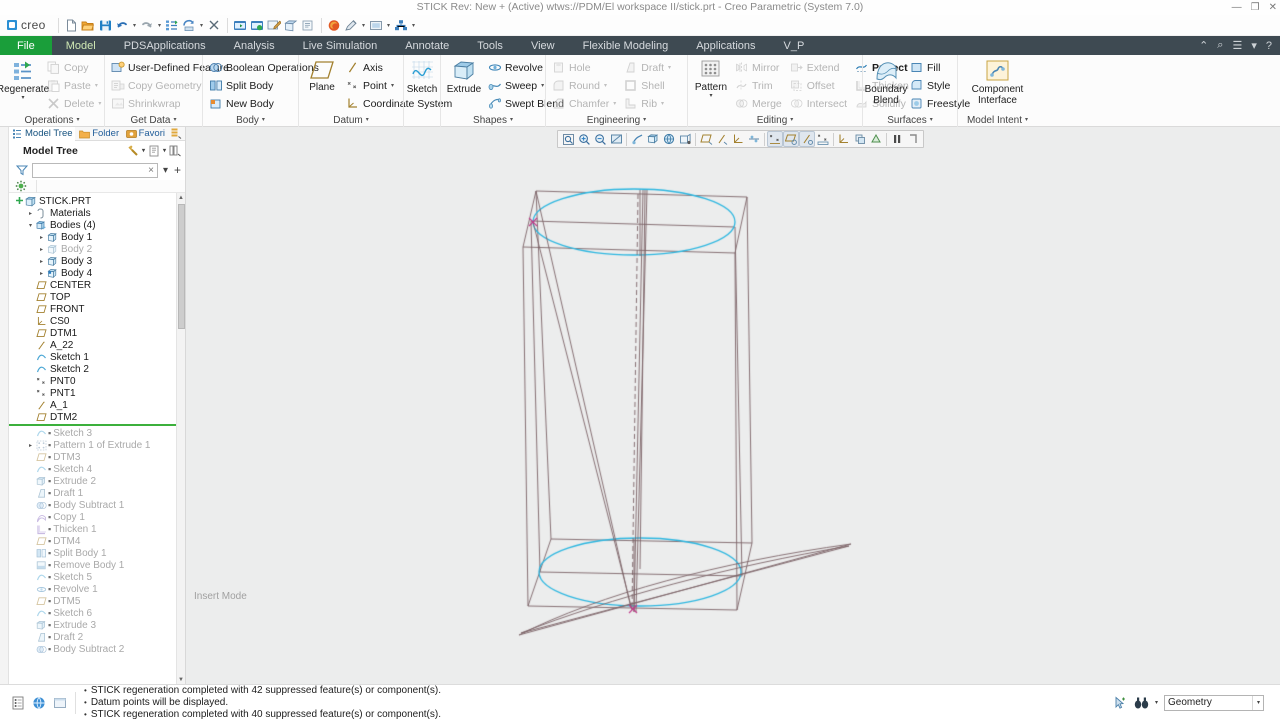  I want to click on round-button: Round ▾, so click(584, 85).